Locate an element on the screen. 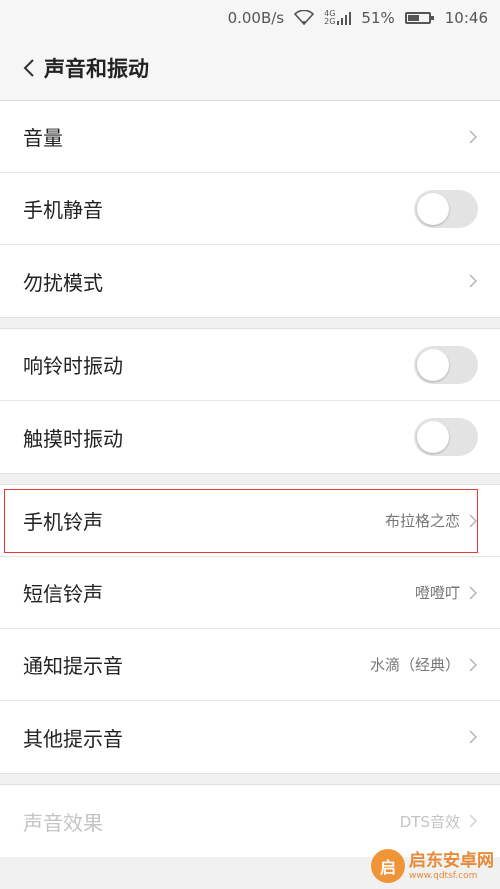 This screenshot has width=500, height=889. settings-row-label: 勿扰模式 is located at coordinates (63, 282).